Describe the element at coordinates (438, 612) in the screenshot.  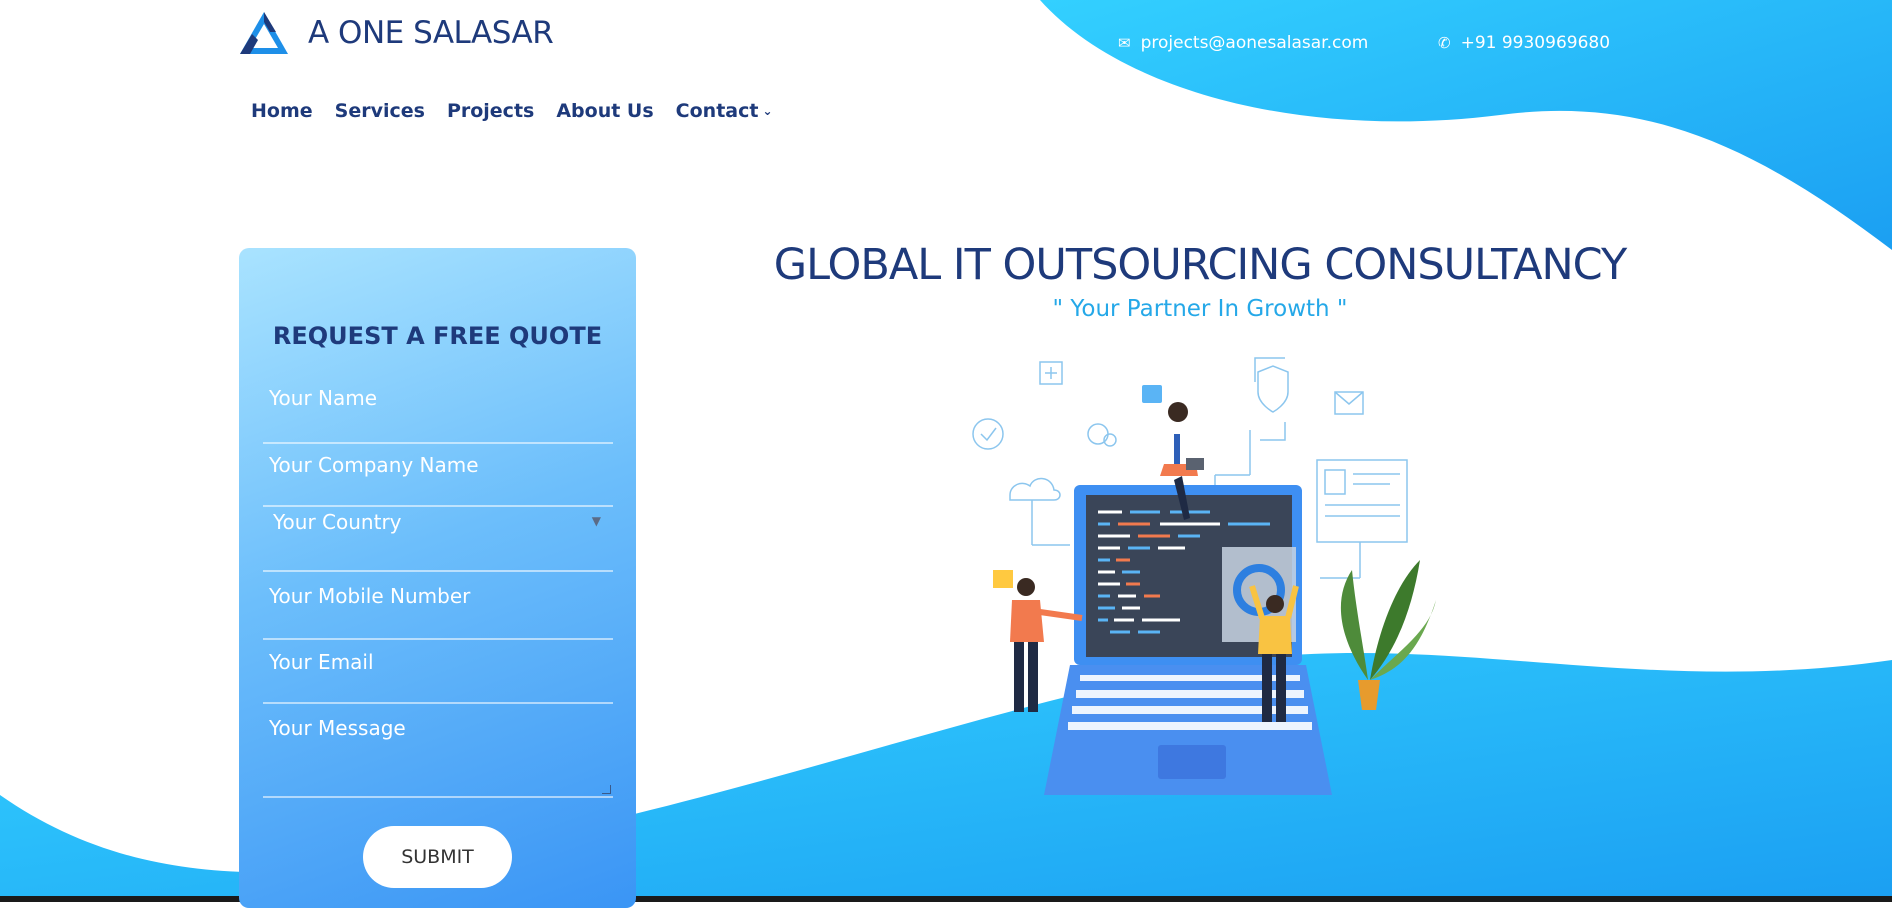
I see `mobile-input: Your Mobile Number` at that location.